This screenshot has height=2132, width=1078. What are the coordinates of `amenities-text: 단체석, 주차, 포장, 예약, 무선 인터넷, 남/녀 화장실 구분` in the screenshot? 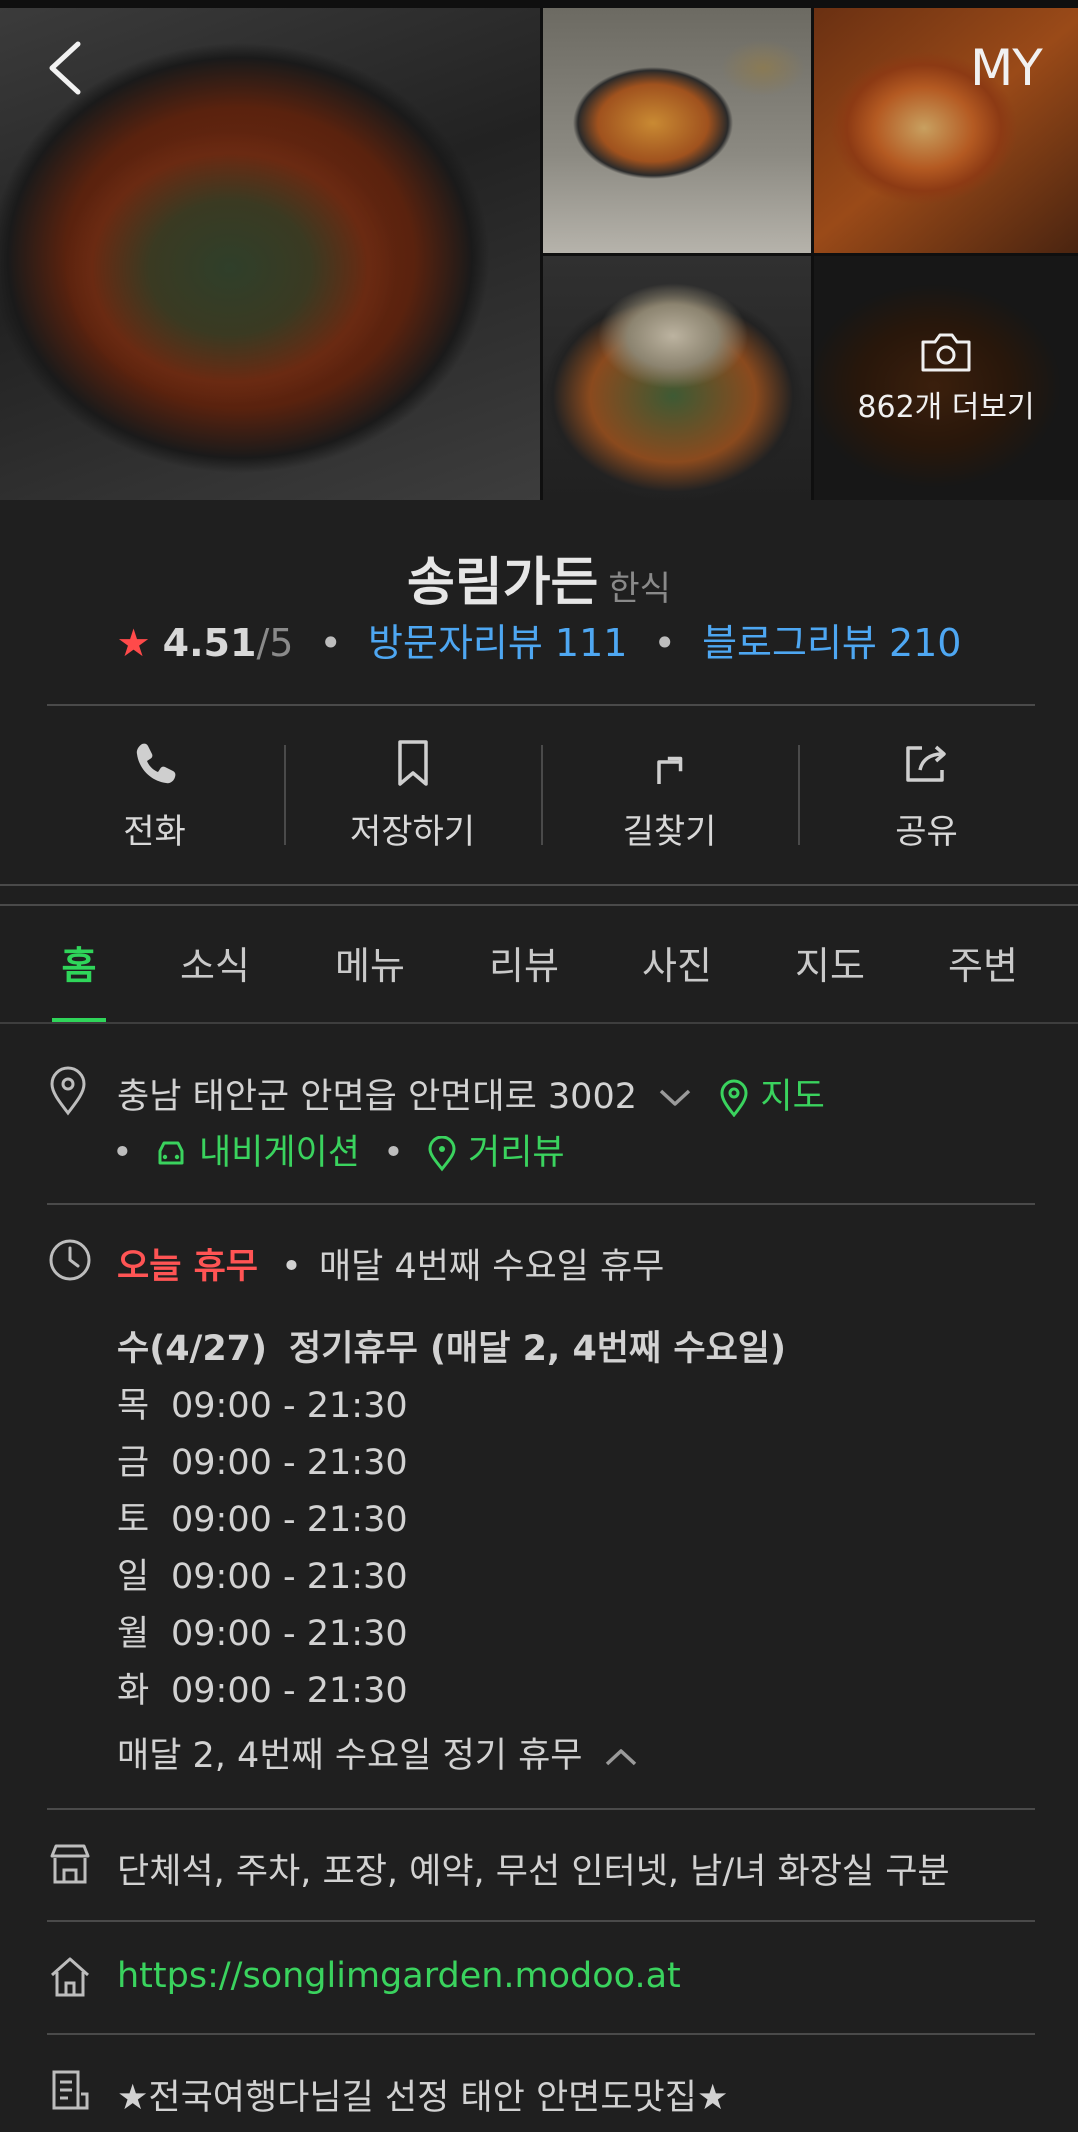 It's located at (533, 1872).